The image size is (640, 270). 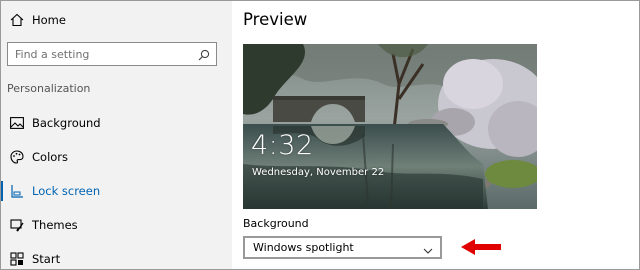 What do you see at coordinates (116, 256) in the screenshot?
I see `sidebar-item-start: Start` at bounding box center [116, 256].